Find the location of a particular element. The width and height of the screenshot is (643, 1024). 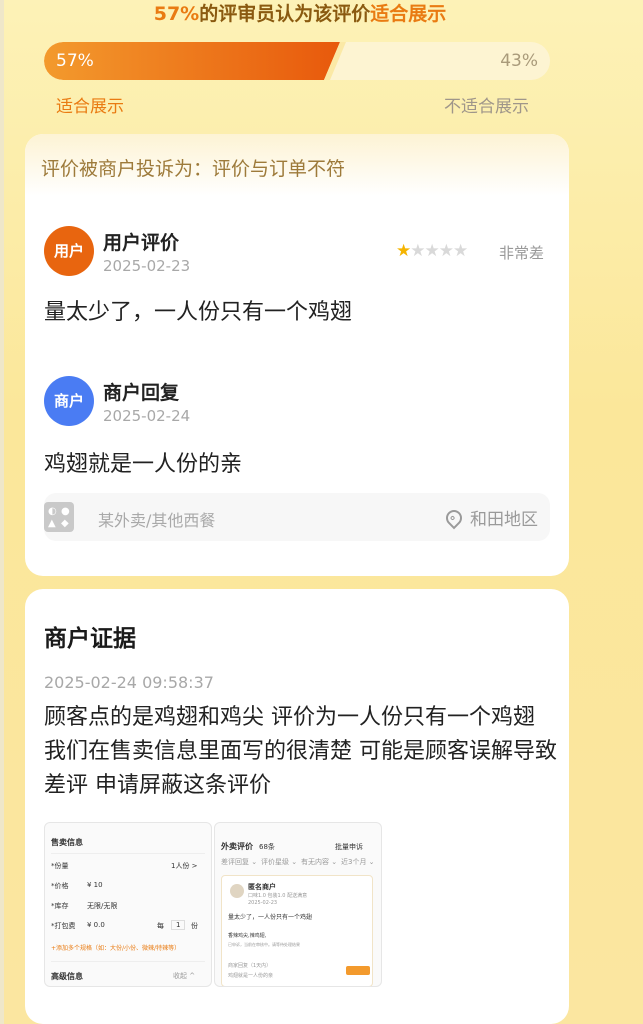

row-label: *份量 is located at coordinates (60, 866).